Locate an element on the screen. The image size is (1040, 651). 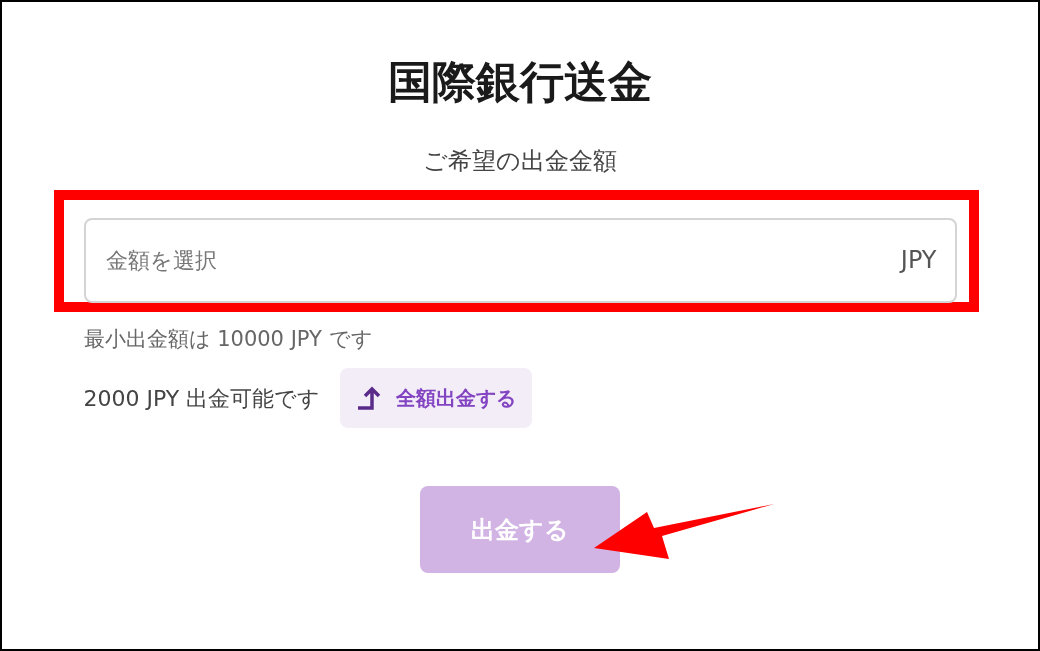
available-amount-note: 2000 JPY 出金可能です is located at coordinates (202, 398).